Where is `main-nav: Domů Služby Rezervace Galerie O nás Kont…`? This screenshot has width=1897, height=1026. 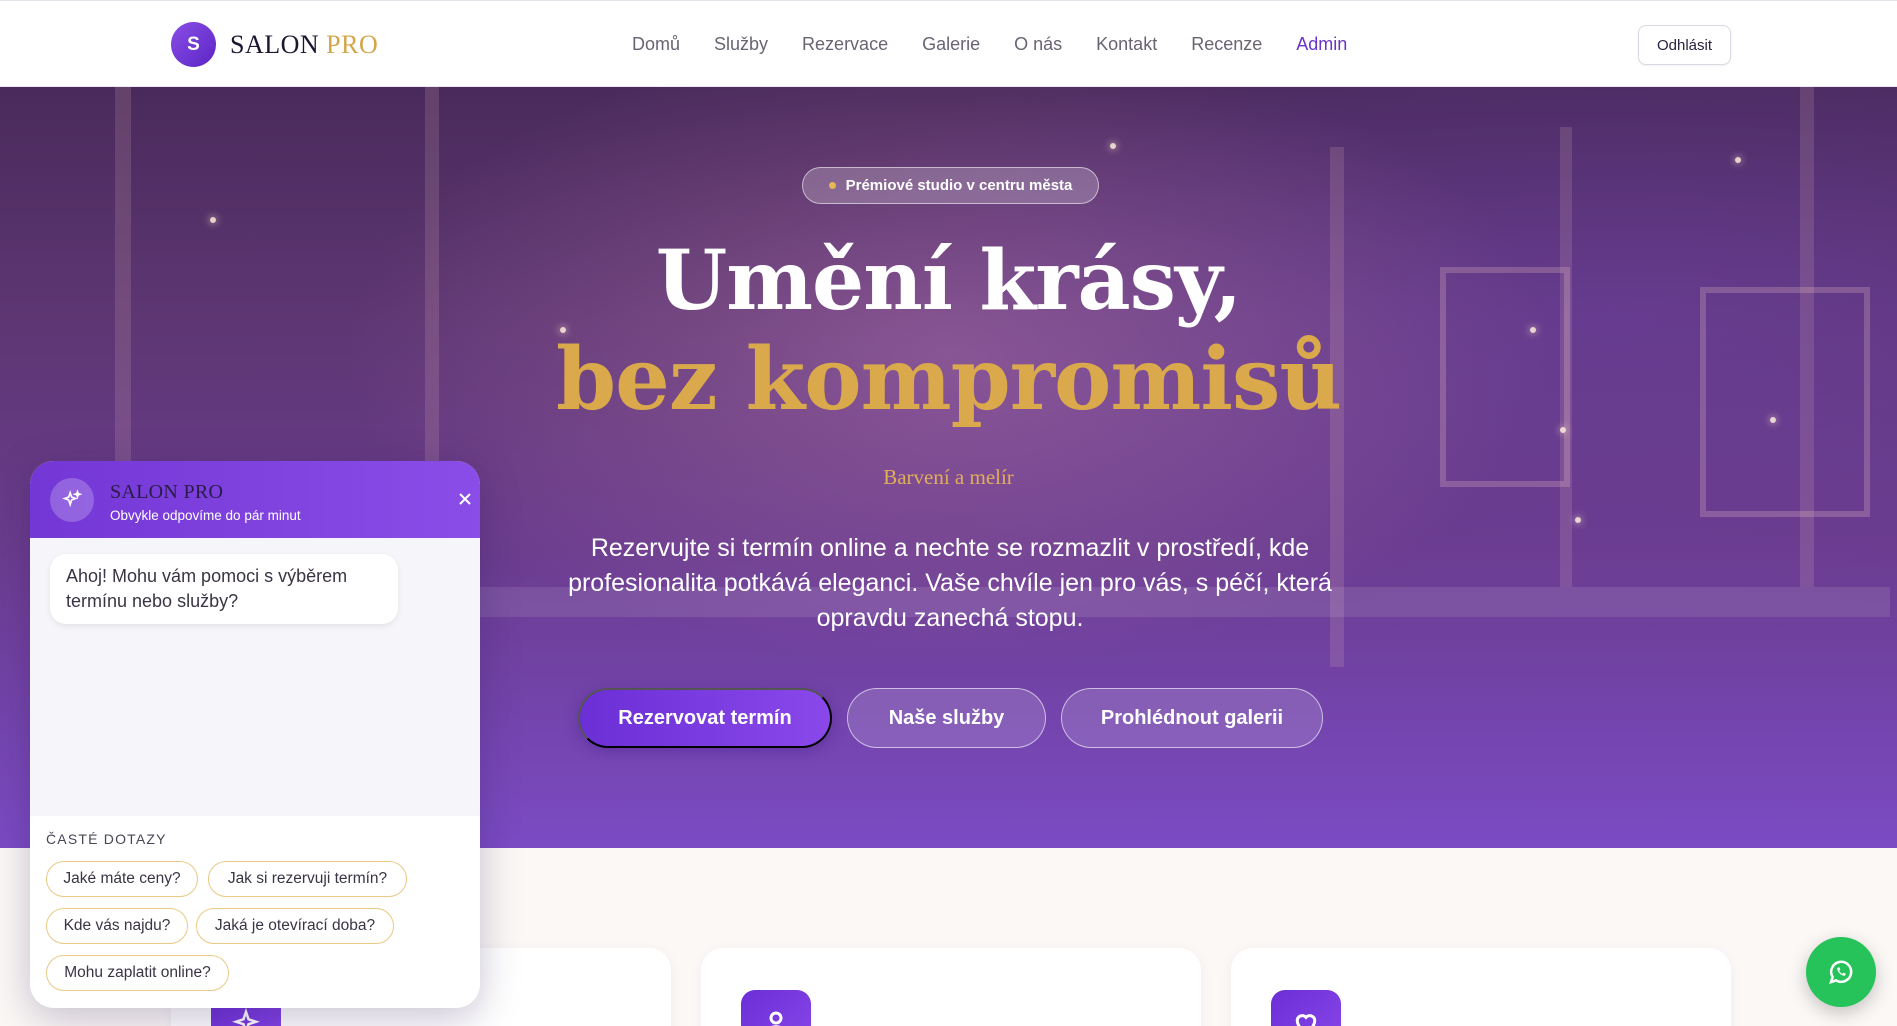 main-nav: Domů Služby Rezervace Galerie O nás Kont… is located at coordinates (989, 44).